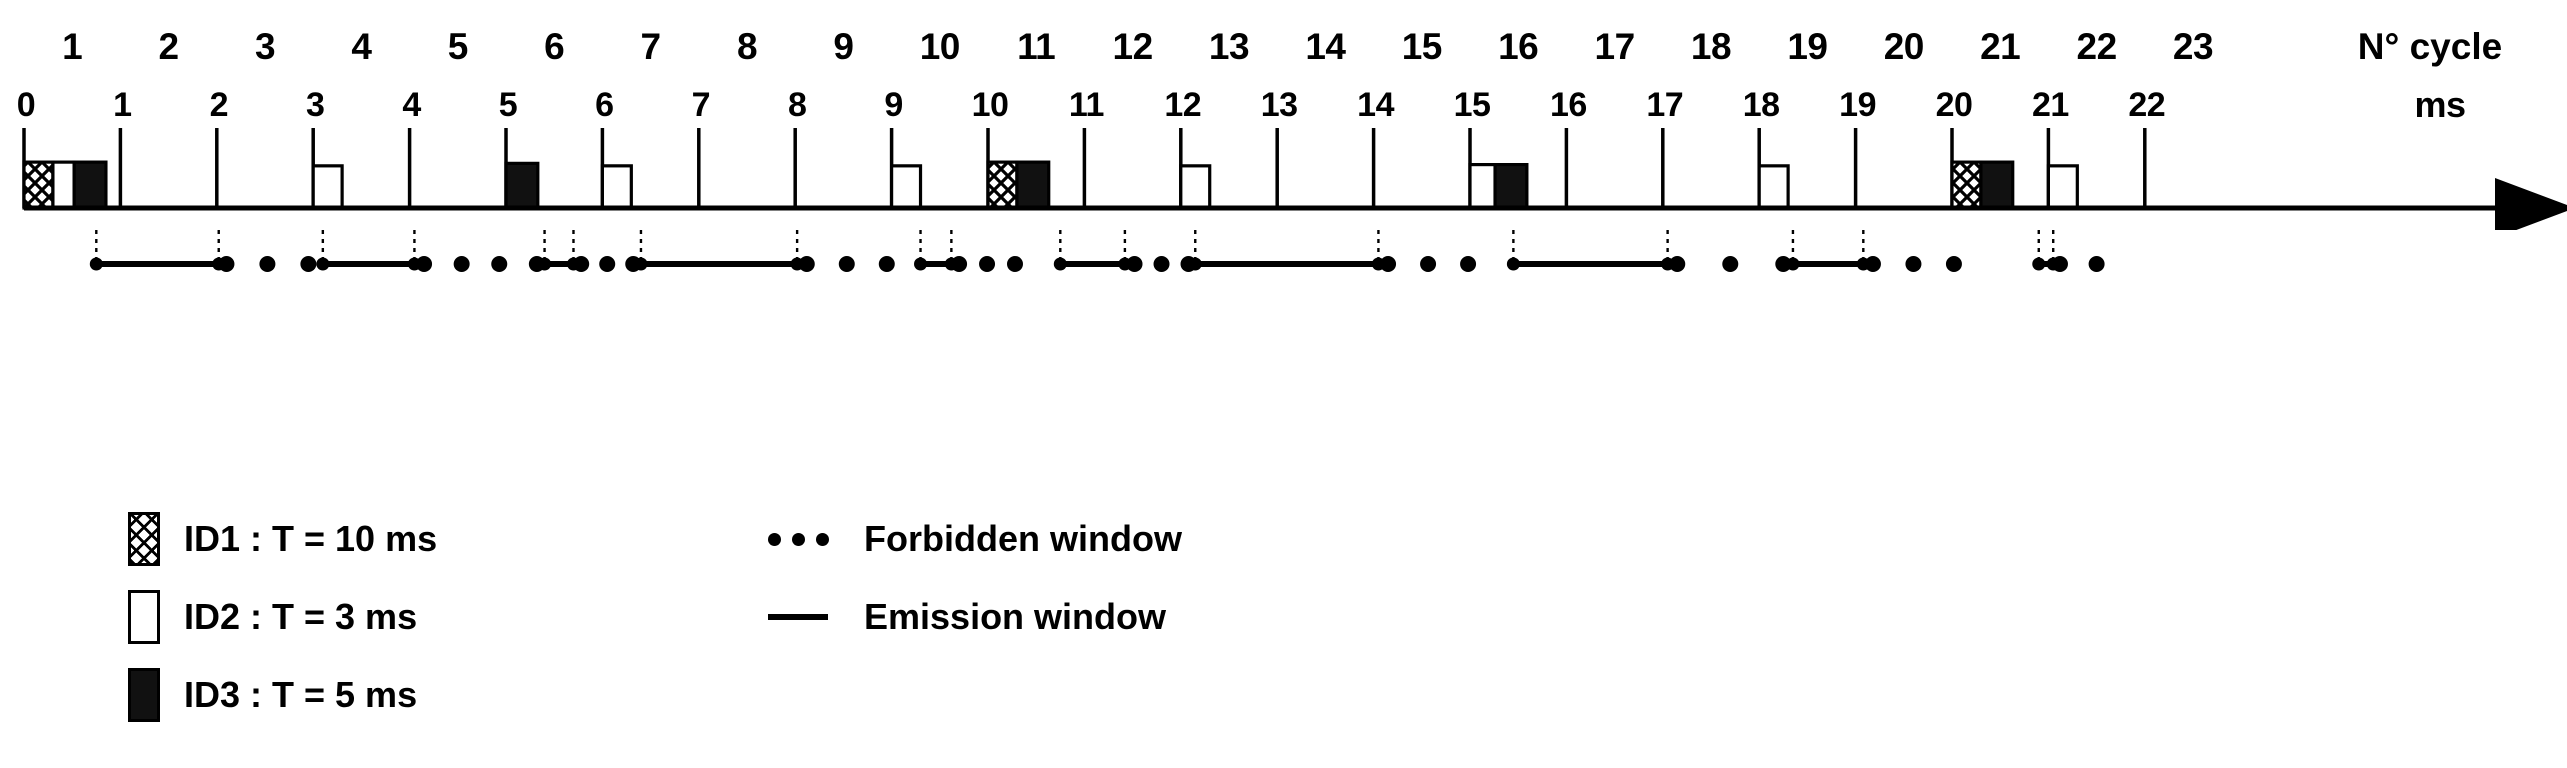 The image size is (2567, 768). I want to click on window-guide-lines-group, so click(1075, 252).